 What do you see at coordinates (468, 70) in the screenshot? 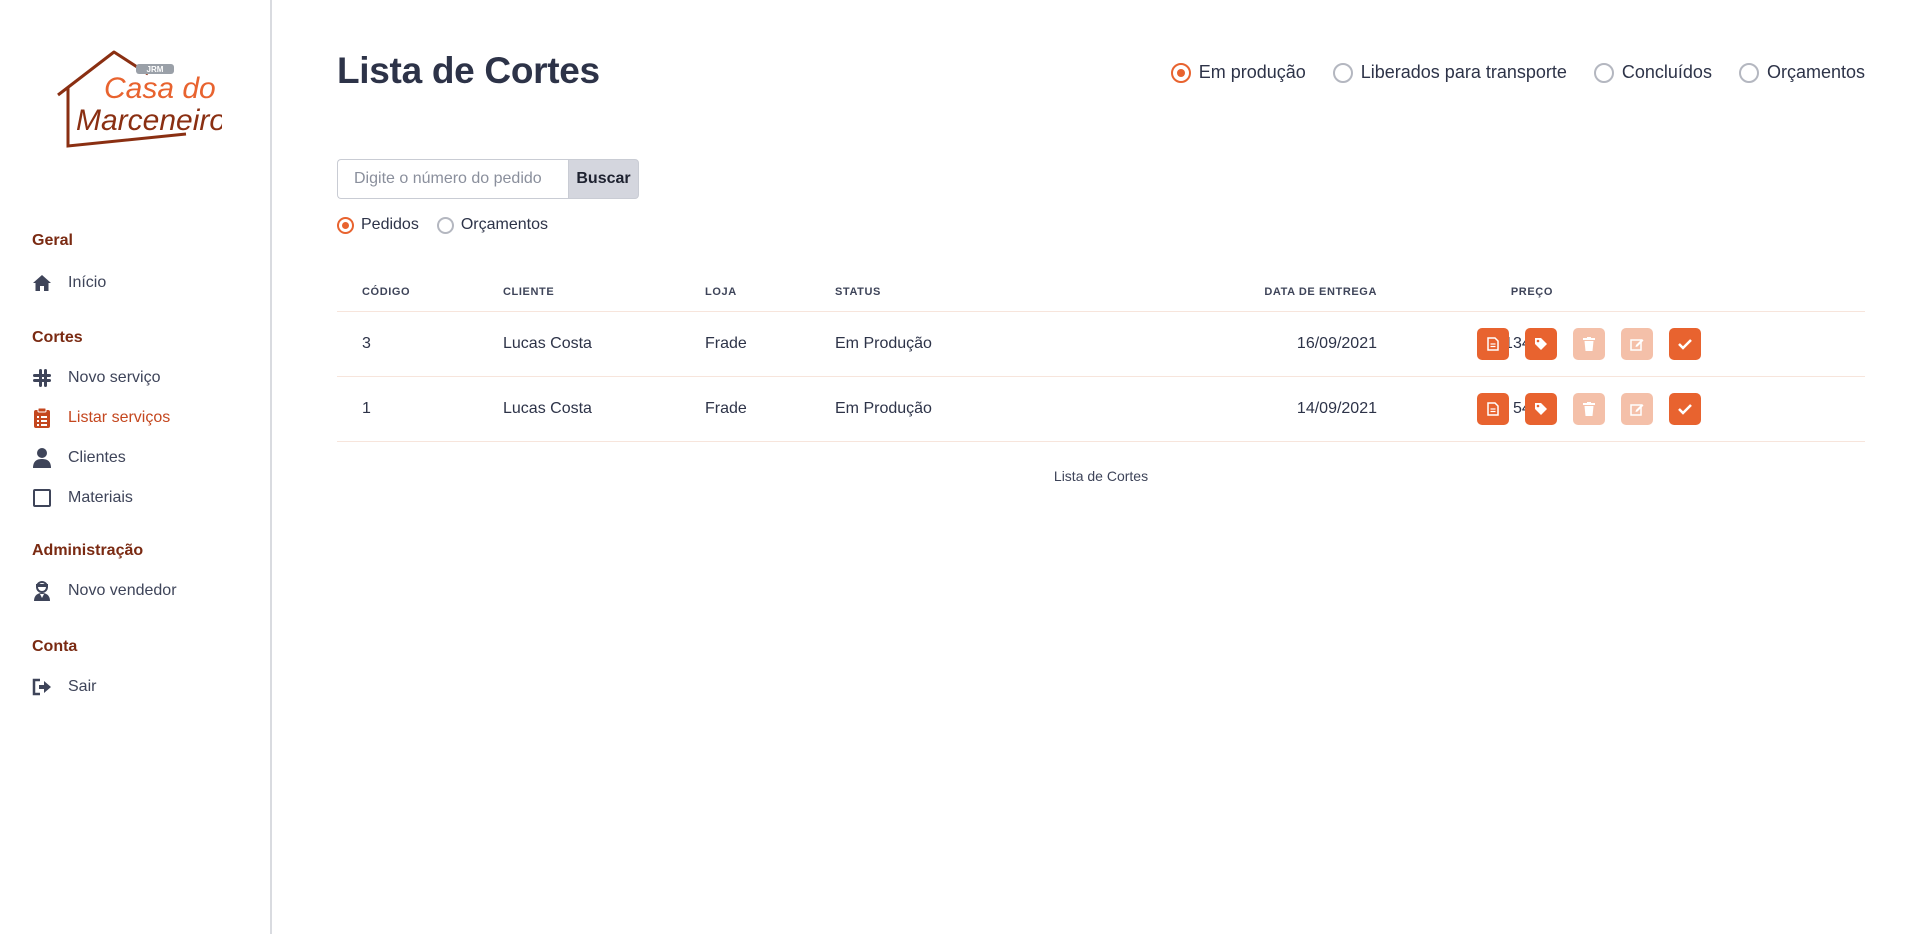
I see `page-title: Lista de Cortes` at bounding box center [468, 70].